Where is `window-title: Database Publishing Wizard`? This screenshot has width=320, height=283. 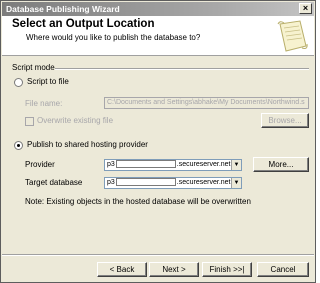 window-title: Database Publishing Wizard is located at coordinates (63, 9).